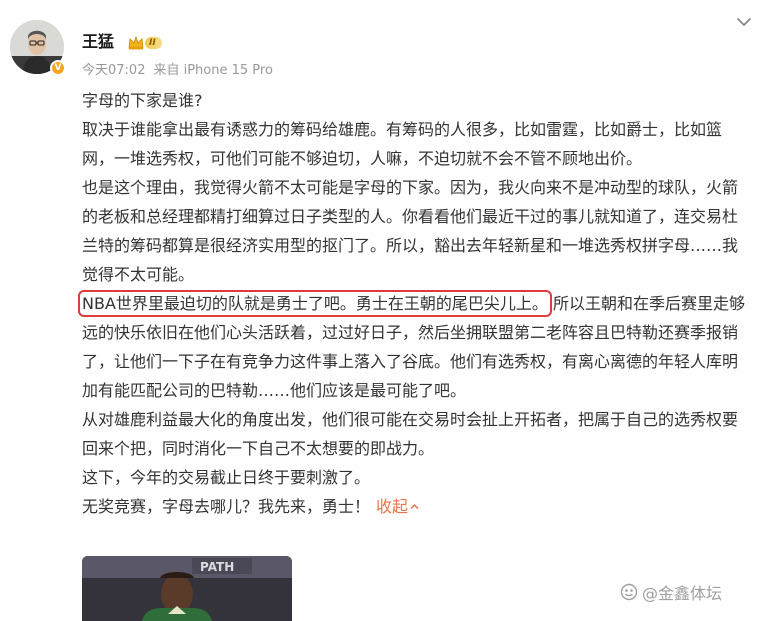 This screenshot has width=757, height=621. I want to click on caret-up-icon, so click(414, 506).